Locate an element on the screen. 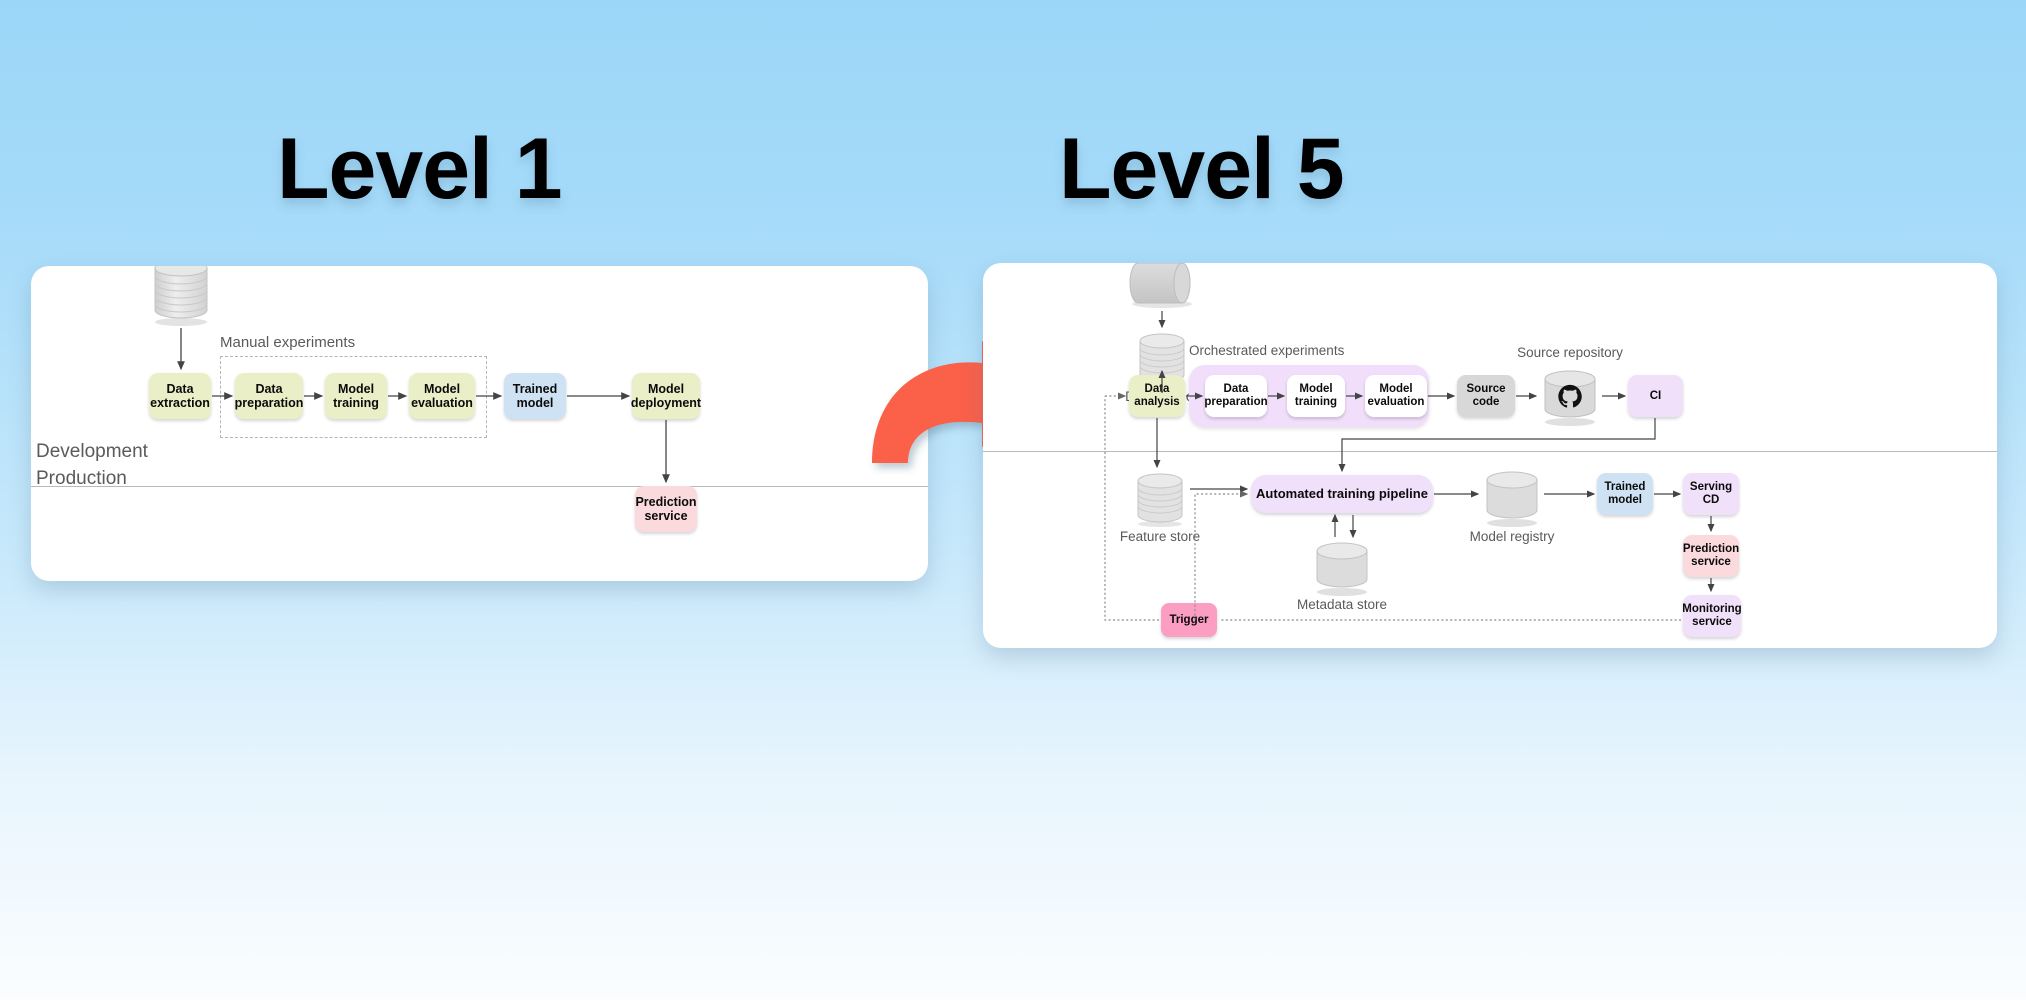 This screenshot has height=1000, width=2026. node-label-line2: extraction is located at coordinates (180, 403).